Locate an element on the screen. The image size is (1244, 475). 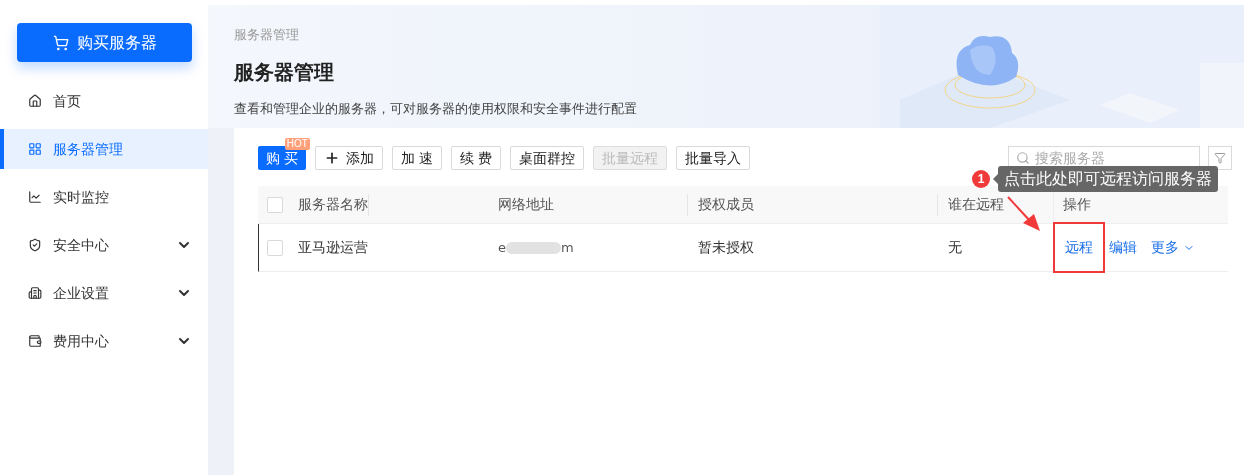
action-link: 编辑 is located at coordinates (1123, 247).